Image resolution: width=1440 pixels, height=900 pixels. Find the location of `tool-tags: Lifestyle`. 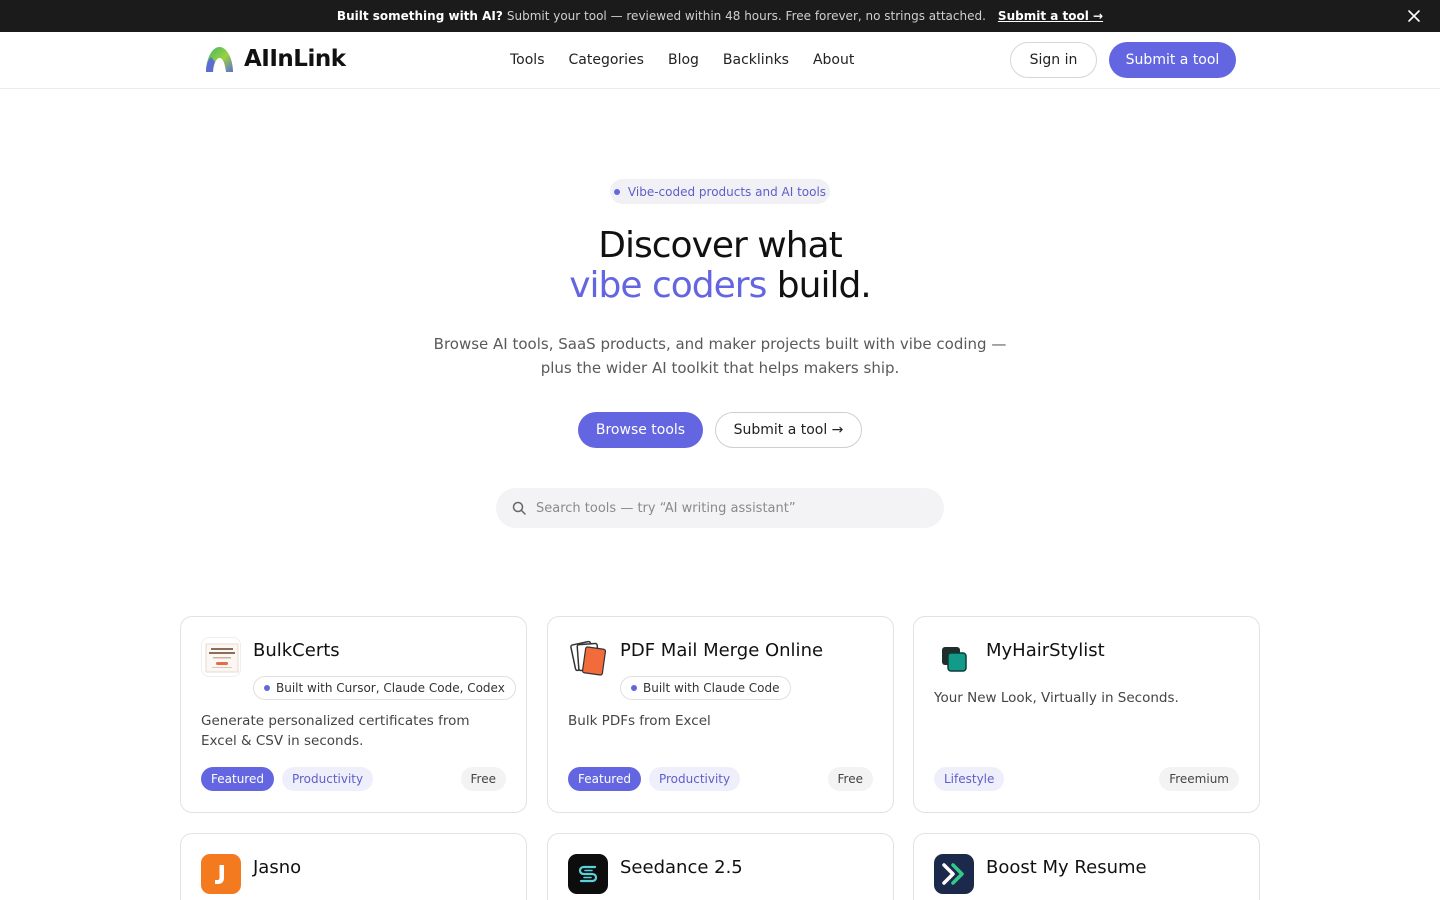

tool-tags: Lifestyle is located at coordinates (969, 779).